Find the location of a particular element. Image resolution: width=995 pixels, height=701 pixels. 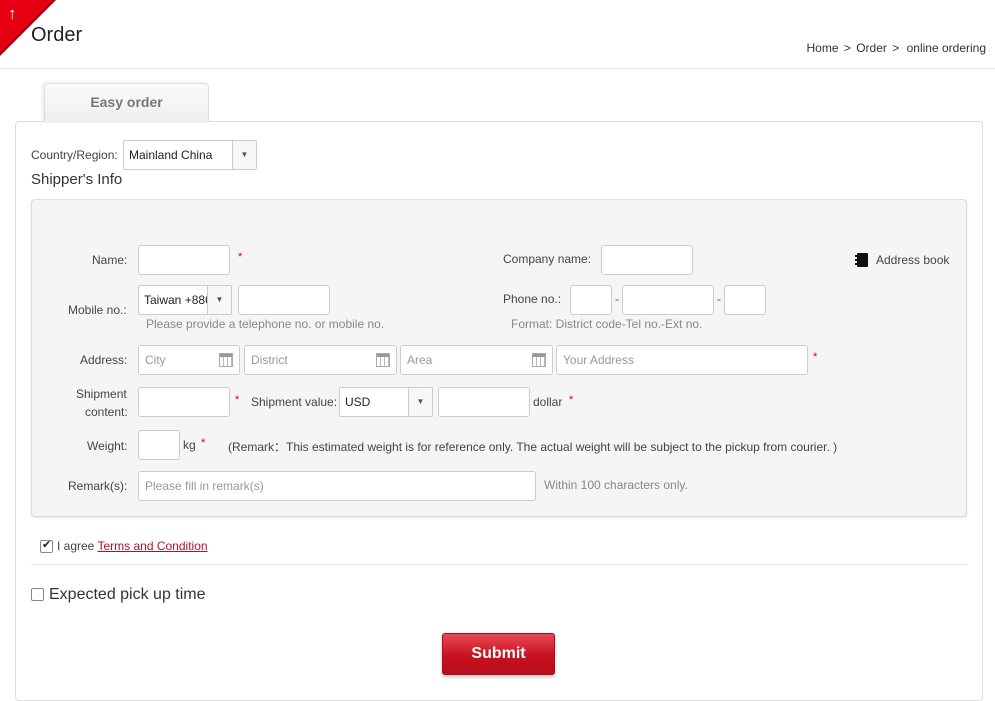

address-label: Address: is located at coordinates (104, 360).